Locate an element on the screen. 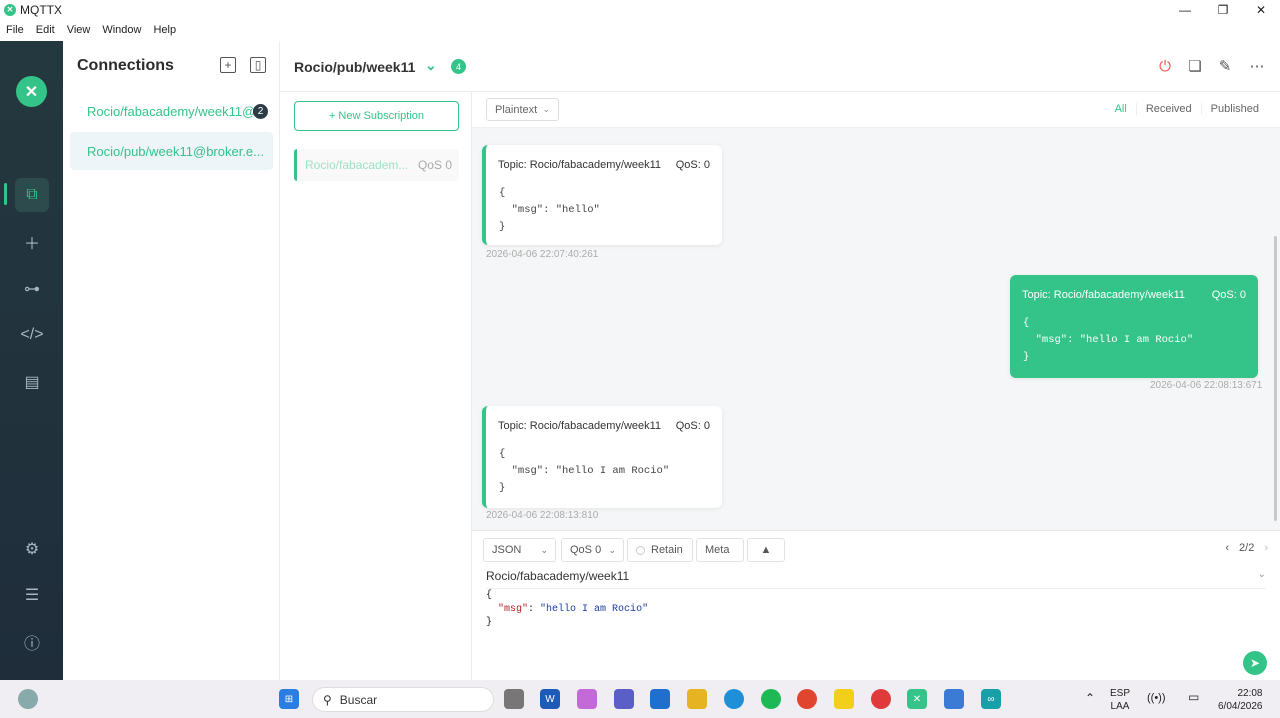  minimize-button: — is located at coordinates (1185, 9).